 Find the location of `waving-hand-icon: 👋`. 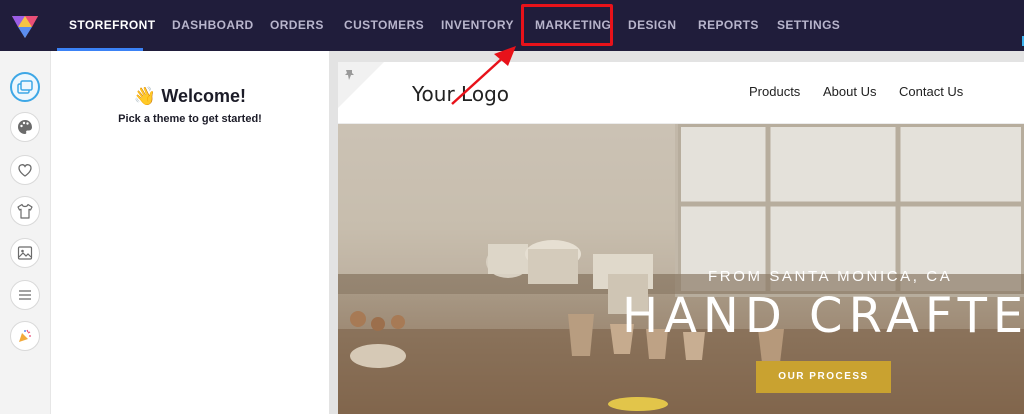

waving-hand-icon: 👋 is located at coordinates (145, 96).